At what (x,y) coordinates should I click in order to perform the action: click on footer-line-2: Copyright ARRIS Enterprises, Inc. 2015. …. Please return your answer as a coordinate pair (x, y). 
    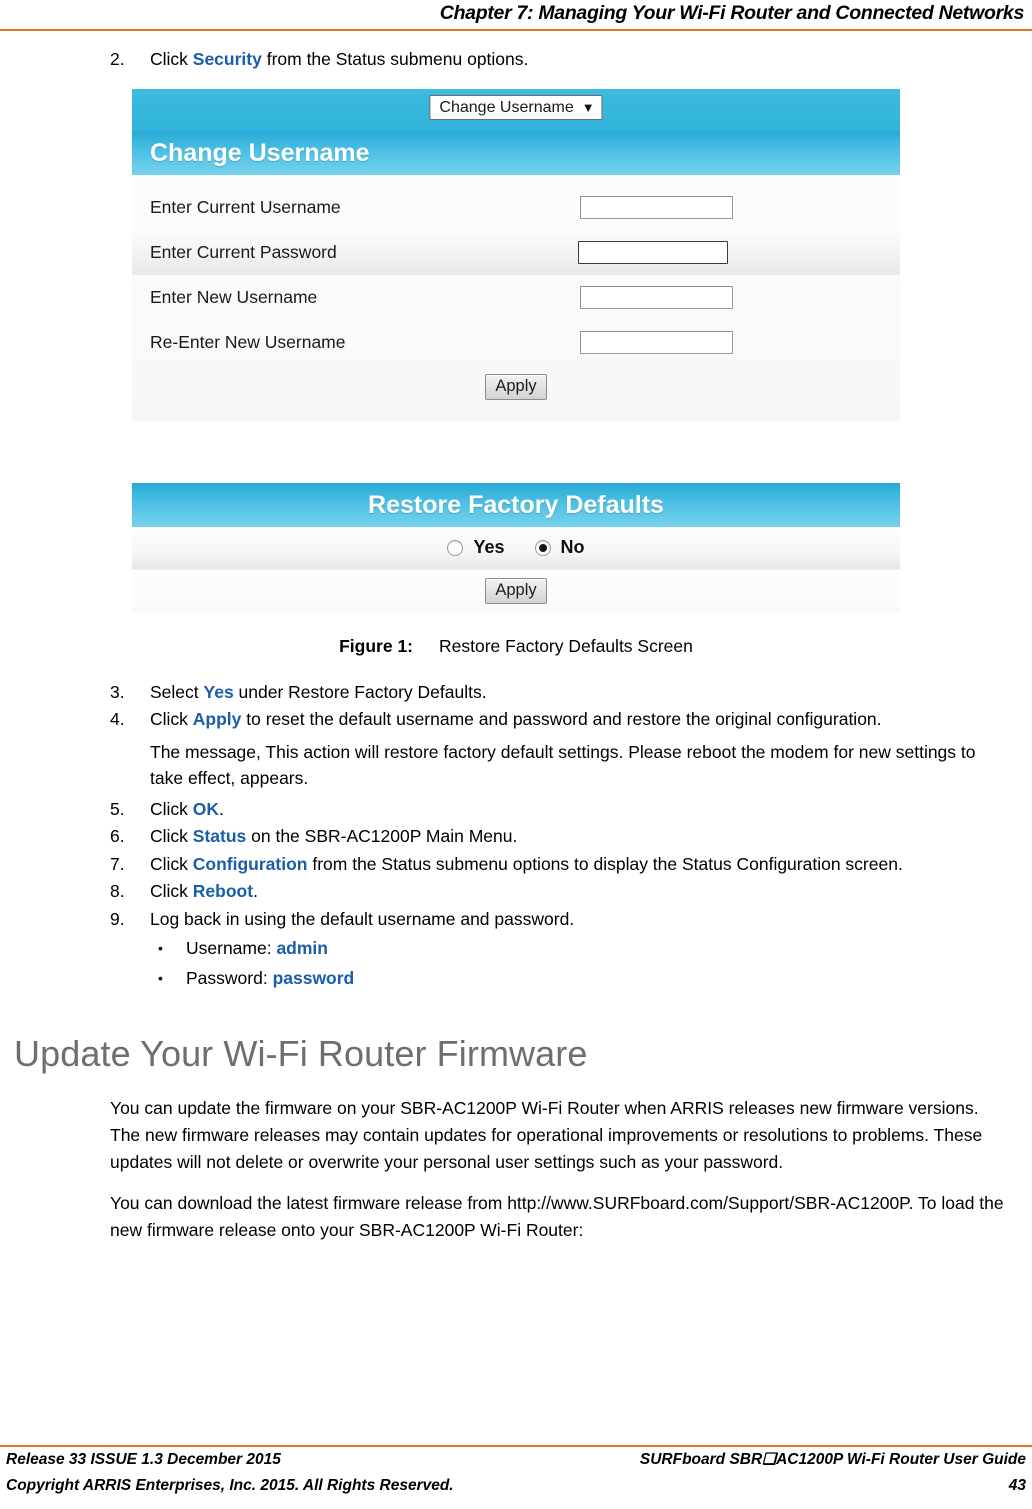
    Looking at the image, I should click on (516, 1486).